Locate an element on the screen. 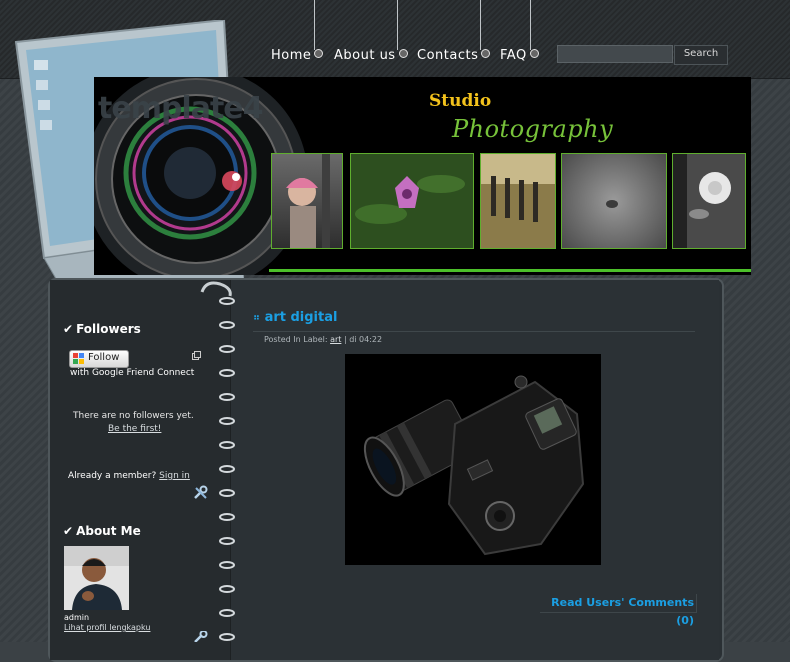 The width and height of the screenshot is (790, 662). banner-photo-rose is located at coordinates (709, 201).